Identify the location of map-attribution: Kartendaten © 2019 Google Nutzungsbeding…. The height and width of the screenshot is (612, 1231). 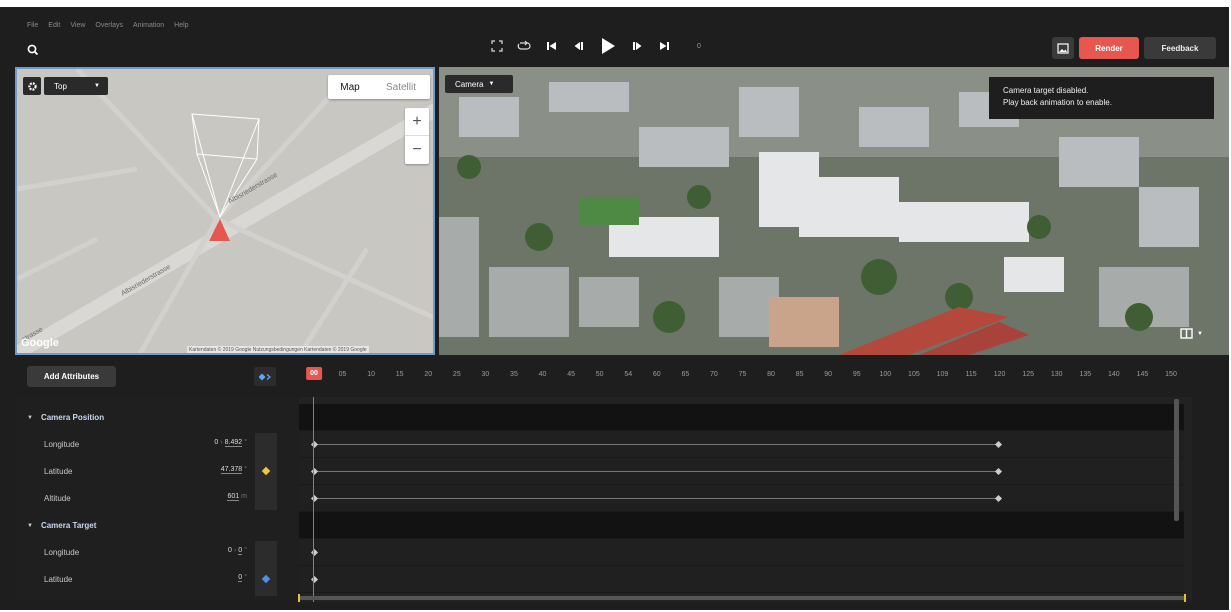
(278, 349).